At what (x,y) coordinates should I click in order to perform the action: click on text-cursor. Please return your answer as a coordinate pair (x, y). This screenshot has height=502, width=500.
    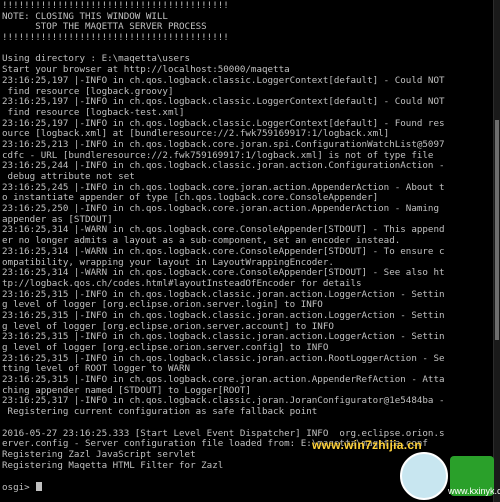
    Looking at the image, I should click on (39, 486).